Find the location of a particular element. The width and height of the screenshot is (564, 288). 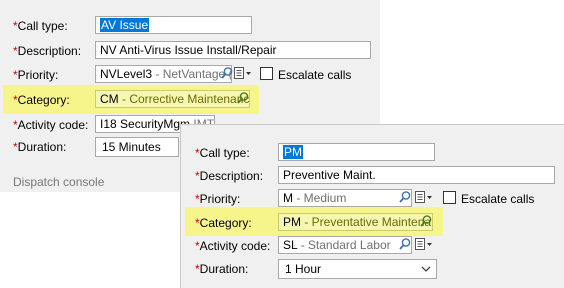

category-row: *Category: PM - Preventative Maintenar is located at coordinates (372, 224).